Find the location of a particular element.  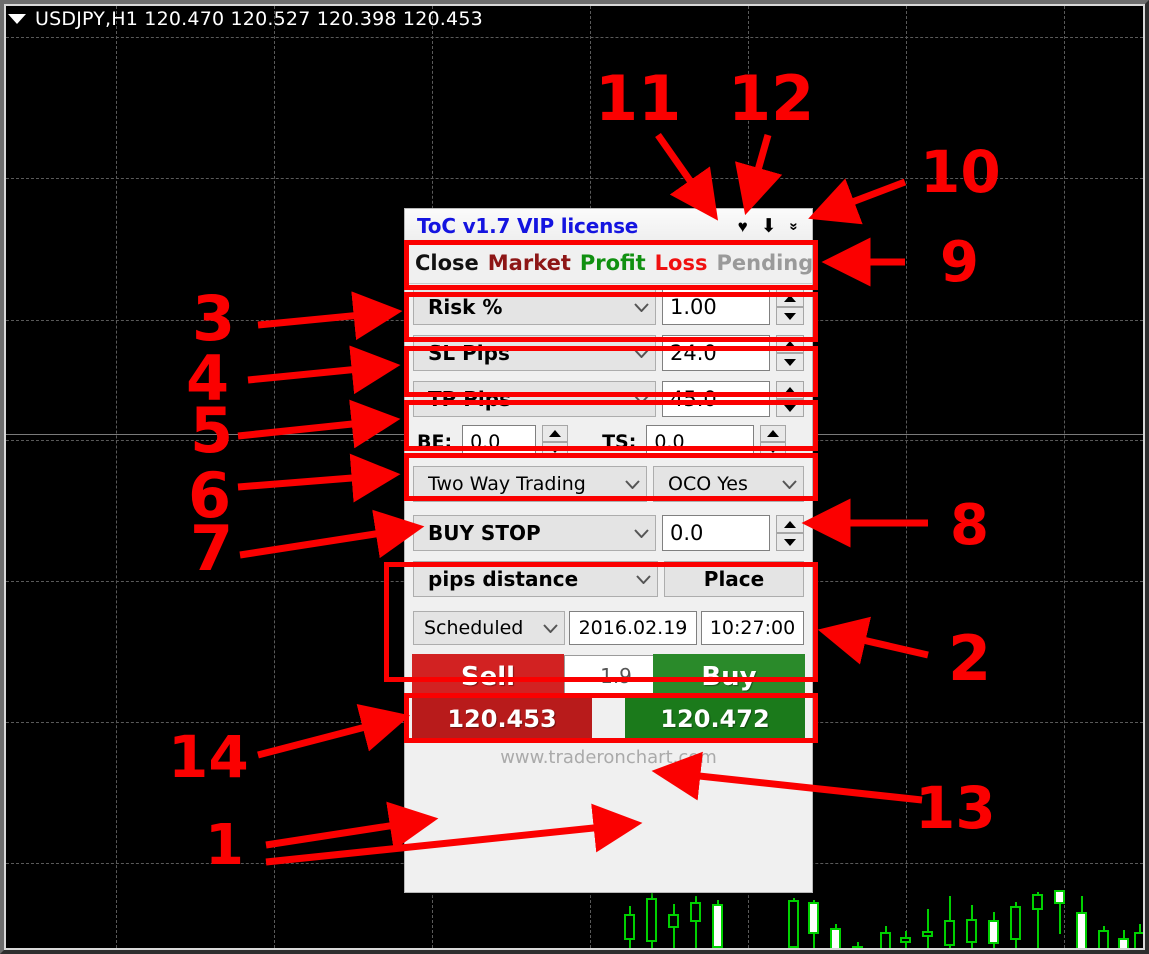

chevron-down-icon is located at coordinates (641, 533).